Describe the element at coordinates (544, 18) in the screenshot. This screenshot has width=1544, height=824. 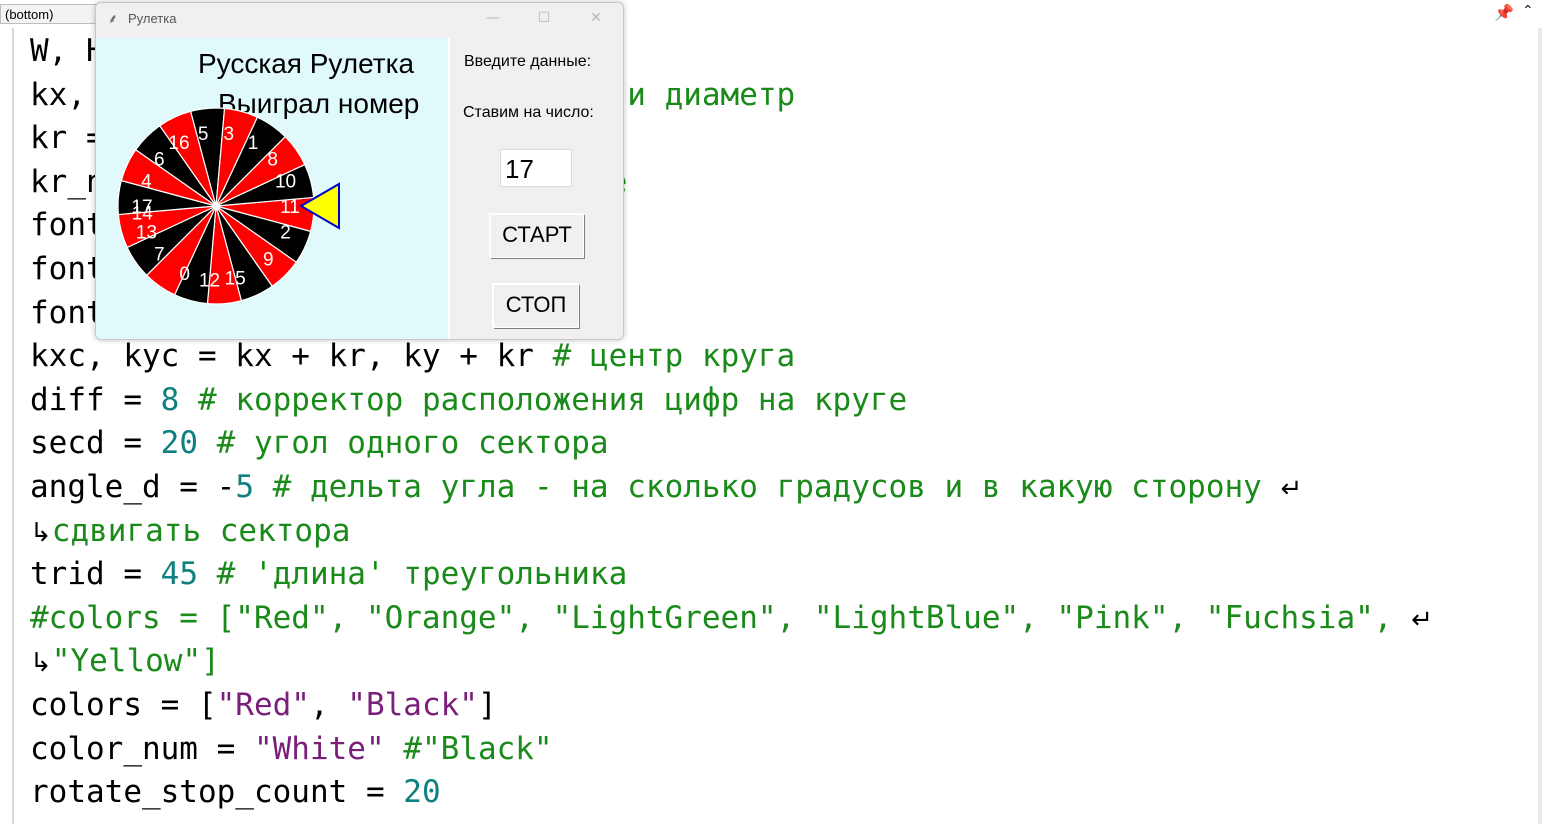
I see `maximize-icon: ☐` at that location.